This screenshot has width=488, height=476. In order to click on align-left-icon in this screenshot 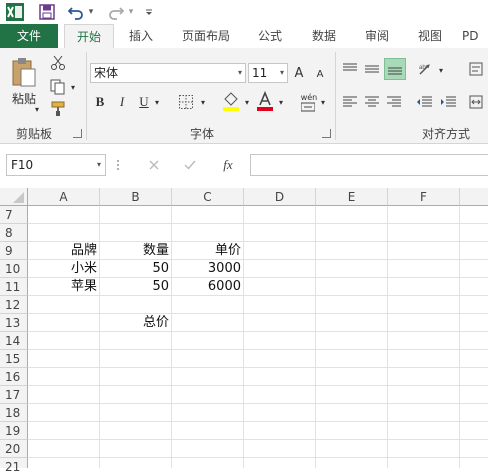, I will do `click(350, 102)`.